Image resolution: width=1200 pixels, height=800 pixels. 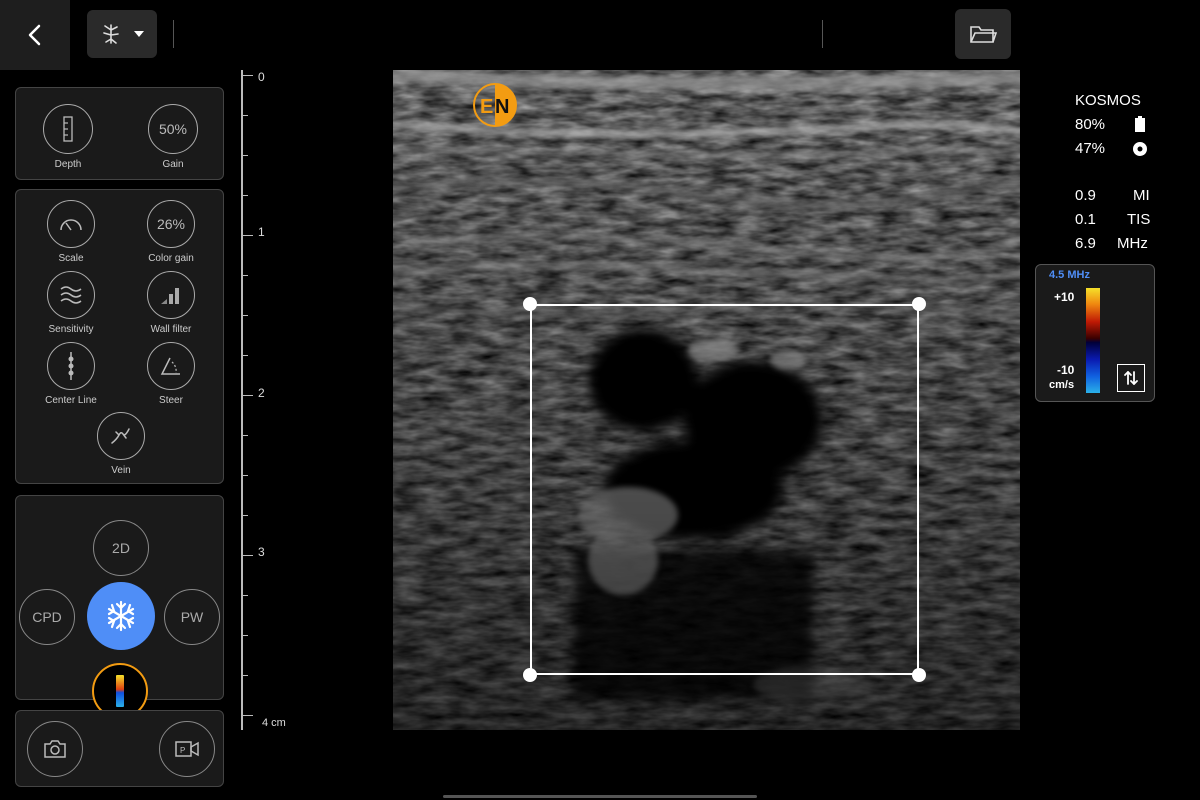 I want to click on sensitivity-label: Sensitivity, so click(x=71, y=329).